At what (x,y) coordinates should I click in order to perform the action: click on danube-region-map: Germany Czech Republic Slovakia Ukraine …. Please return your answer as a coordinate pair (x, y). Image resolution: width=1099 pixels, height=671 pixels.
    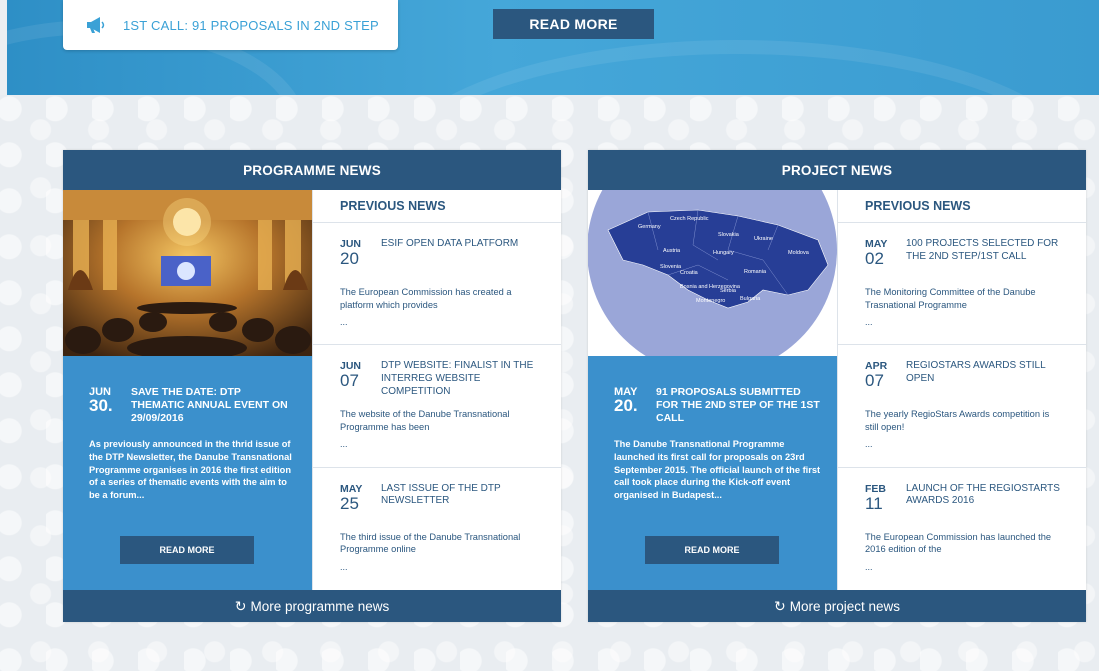
    Looking at the image, I should click on (712, 273).